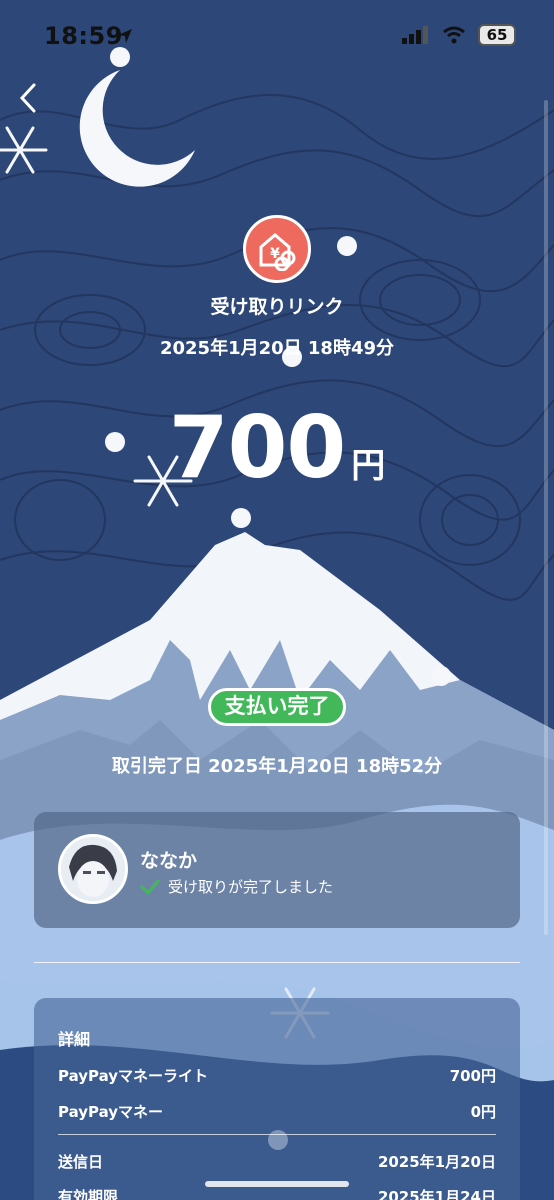 The height and width of the screenshot is (1200, 554). What do you see at coordinates (277, 1075) in the screenshot?
I see `detail-row-money-lite: PayPayマネーライト 700円` at bounding box center [277, 1075].